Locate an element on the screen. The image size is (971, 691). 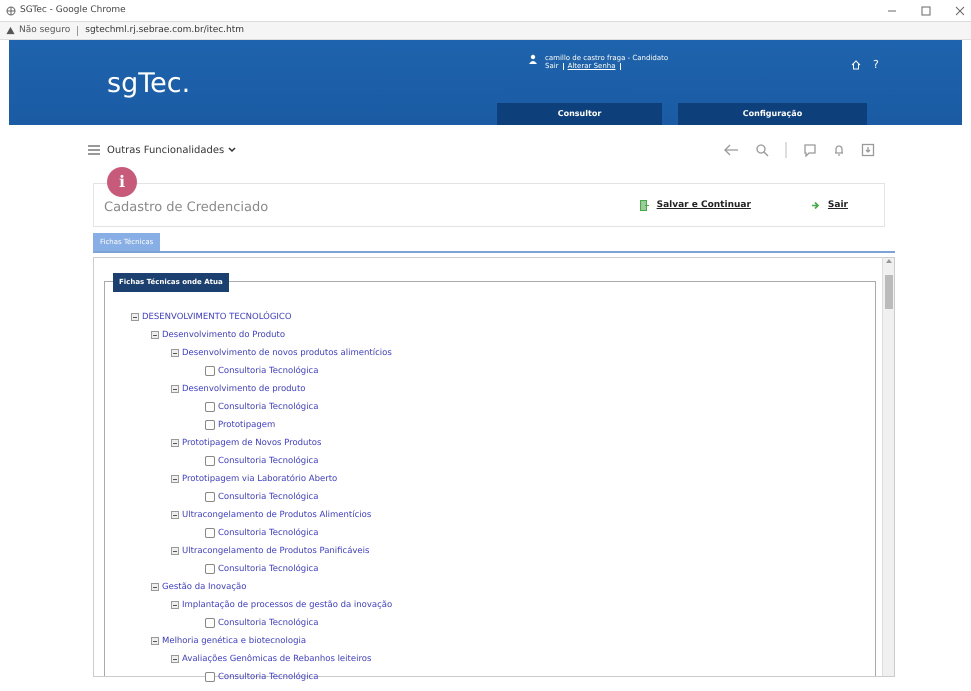
tree-item: Desenvolvimento de produto is located at coordinates (244, 389).